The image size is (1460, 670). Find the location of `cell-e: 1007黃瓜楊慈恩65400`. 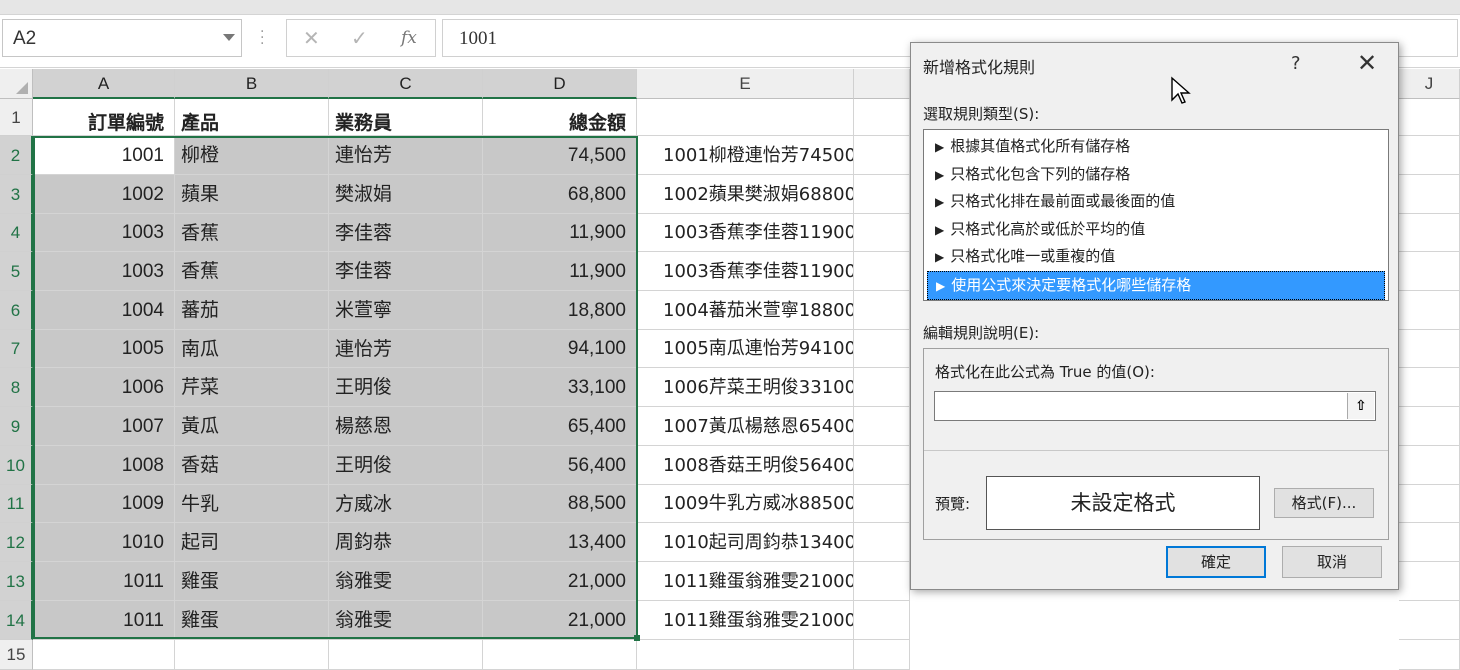

cell-e: 1007黃瓜楊慈恩65400 is located at coordinates (745, 426).